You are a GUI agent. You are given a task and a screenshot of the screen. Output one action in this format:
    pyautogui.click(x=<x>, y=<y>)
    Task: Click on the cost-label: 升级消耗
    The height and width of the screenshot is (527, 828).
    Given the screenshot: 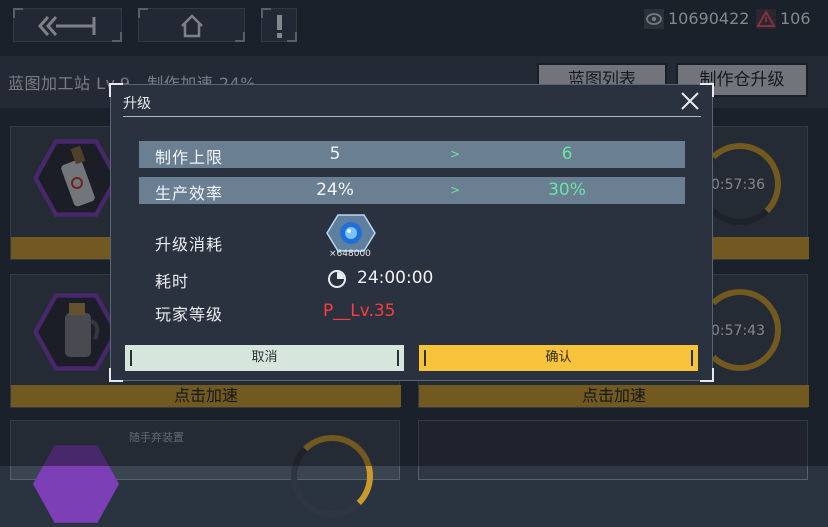 What is the action you would take?
    pyautogui.click(x=189, y=244)
    